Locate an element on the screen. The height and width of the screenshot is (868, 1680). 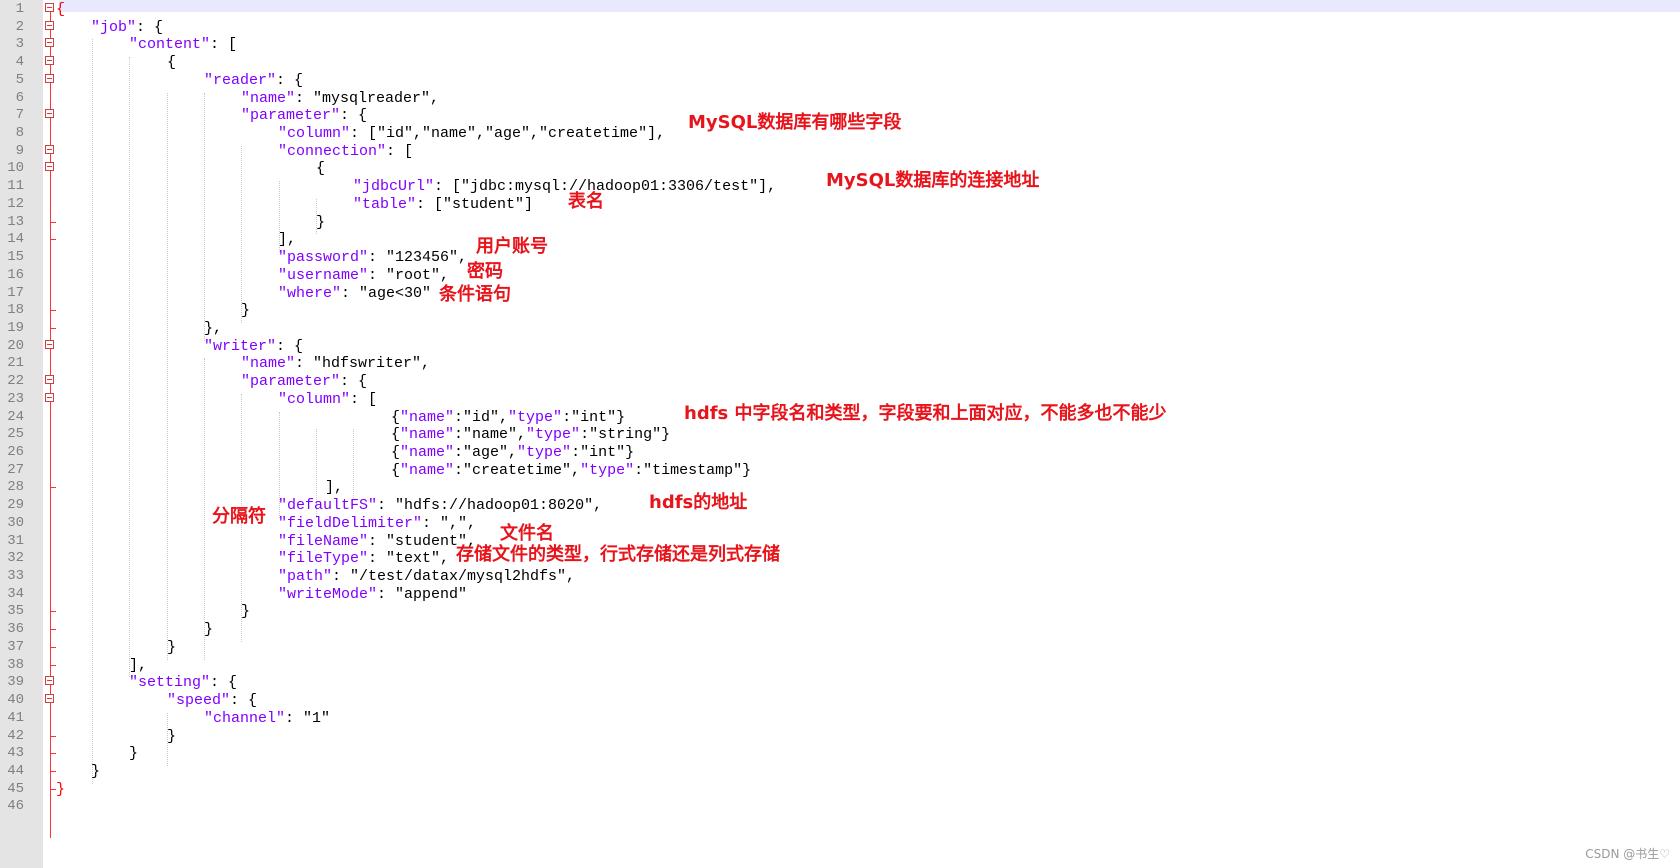
code-token: "jdbcUrl" is located at coordinates (394, 187).